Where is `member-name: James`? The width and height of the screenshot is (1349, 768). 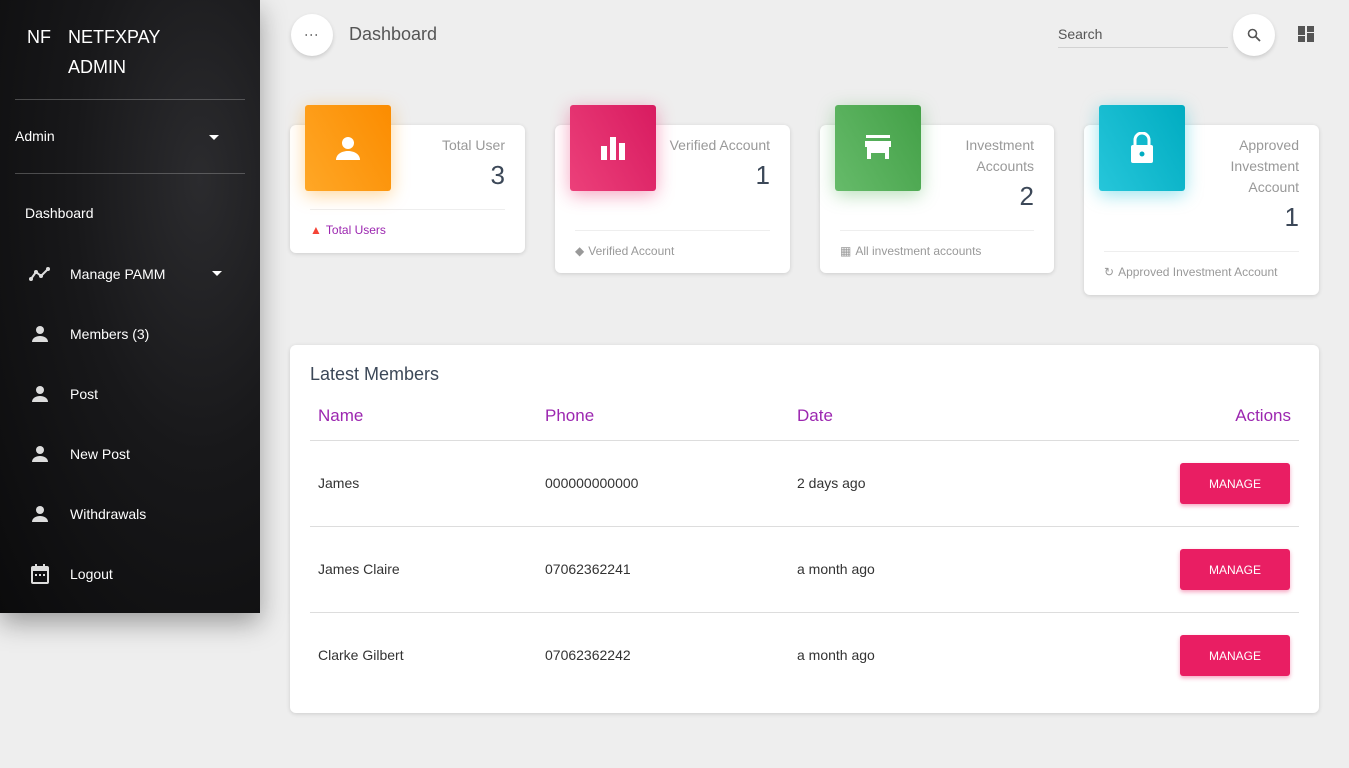
member-name: James is located at coordinates (339, 483).